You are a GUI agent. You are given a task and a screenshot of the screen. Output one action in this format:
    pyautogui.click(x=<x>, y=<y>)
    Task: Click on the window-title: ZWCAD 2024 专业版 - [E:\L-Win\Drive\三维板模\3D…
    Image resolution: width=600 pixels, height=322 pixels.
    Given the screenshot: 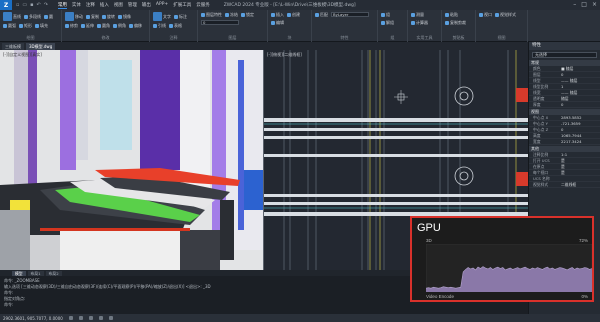 What is the action you would take?
    pyautogui.click(x=289, y=5)
    